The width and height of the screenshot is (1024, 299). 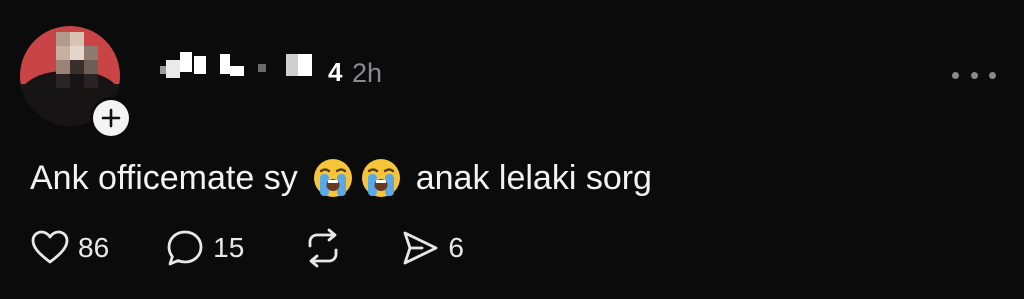 What do you see at coordinates (456, 247) in the screenshot?
I see `share-count: 6` at bounding box center [456, 247].